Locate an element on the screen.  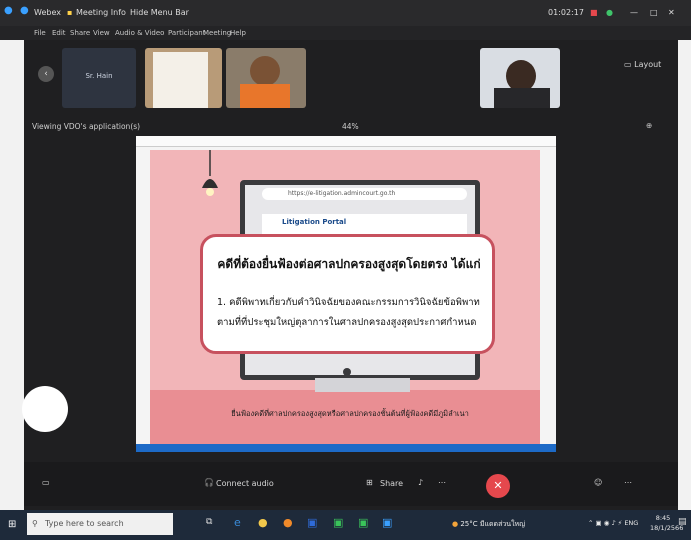
end-meeting-button: ✕ is located at coordinates (498, 486).